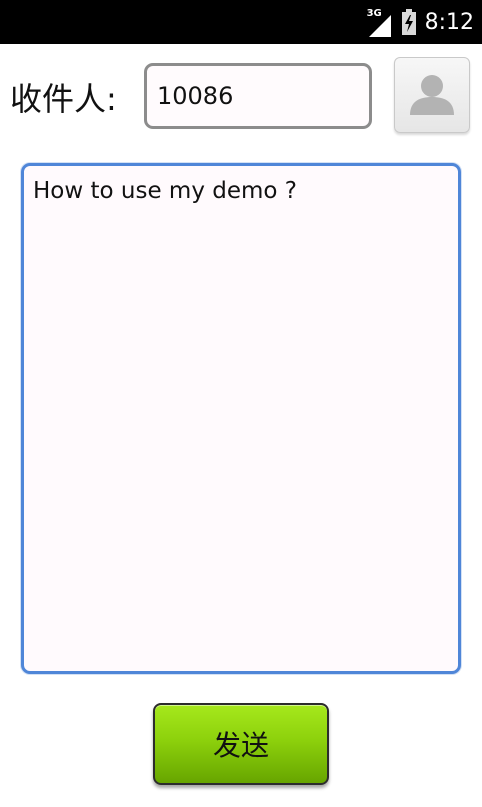 This screenshot has width=482, height=807. Describe the element at coordinates (241, 744) in the screenshot. I see `send-button: 发送` at that location.